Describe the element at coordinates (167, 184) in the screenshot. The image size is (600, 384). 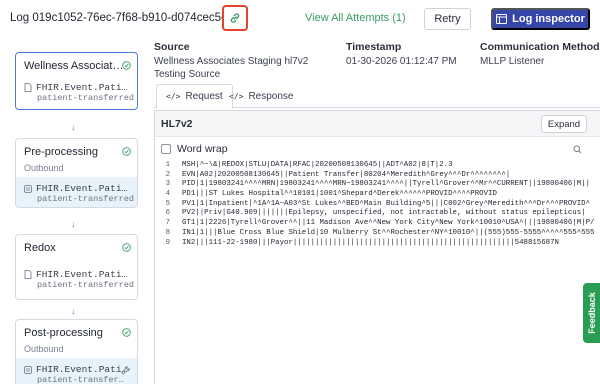
I see `line-number: 3` at that location.